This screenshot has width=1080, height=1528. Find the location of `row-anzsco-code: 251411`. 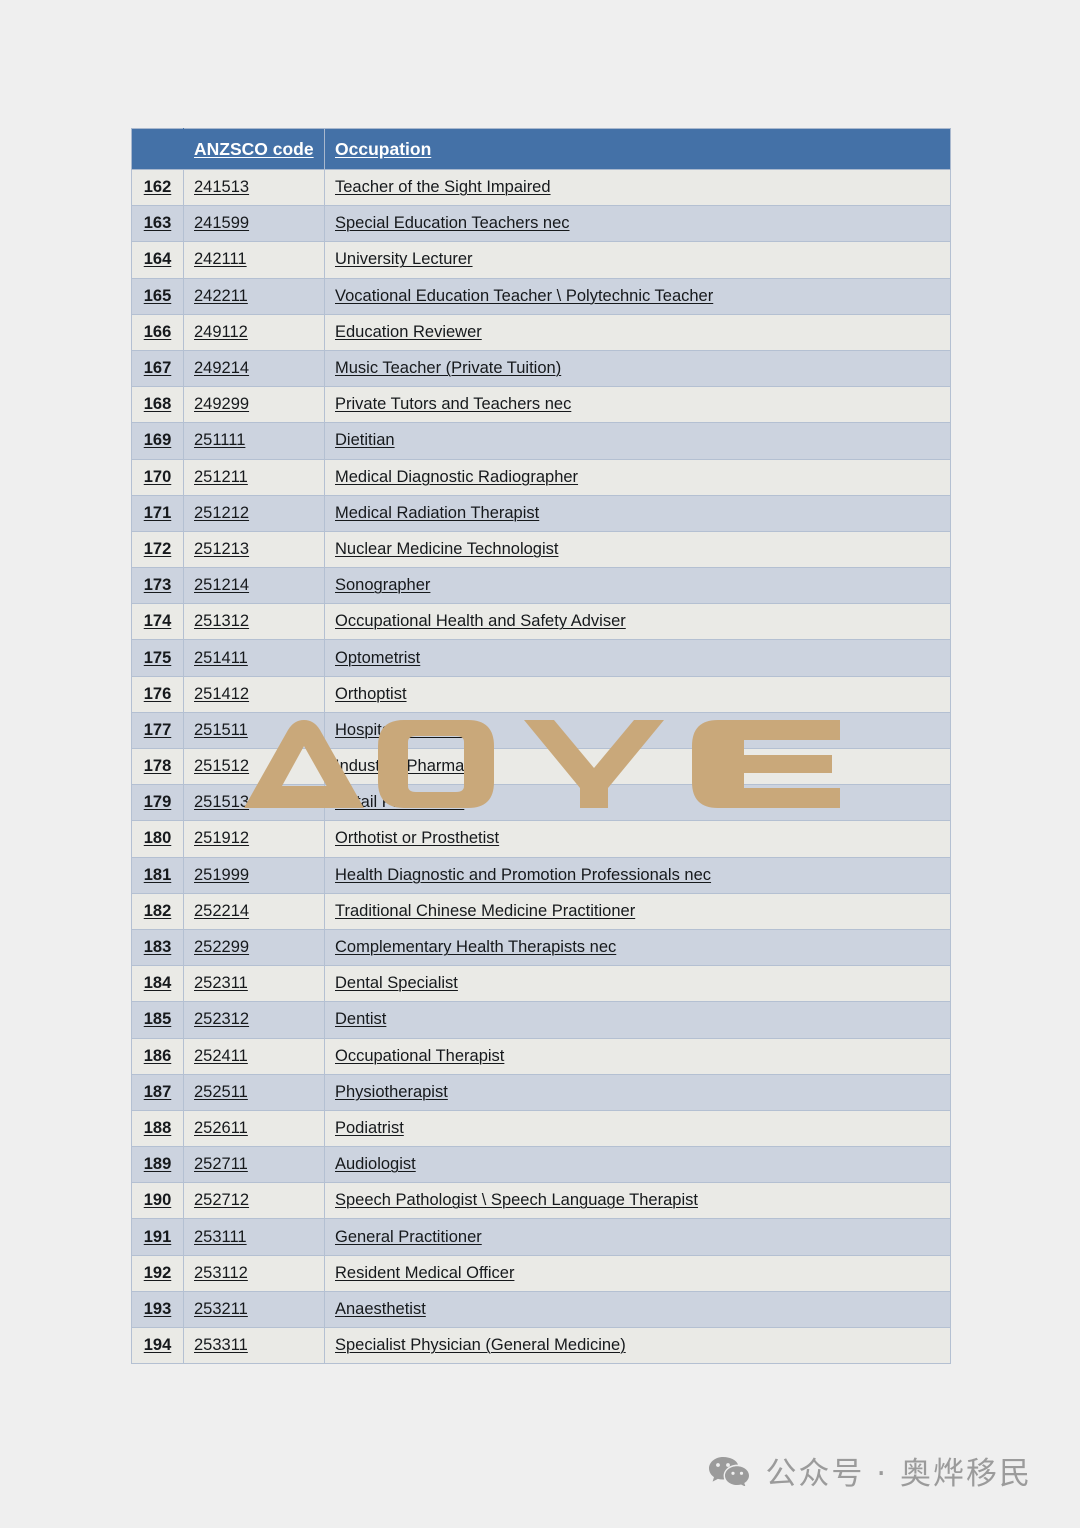

row-anzsco-code: 251411 is located at coordinates (254, 658).